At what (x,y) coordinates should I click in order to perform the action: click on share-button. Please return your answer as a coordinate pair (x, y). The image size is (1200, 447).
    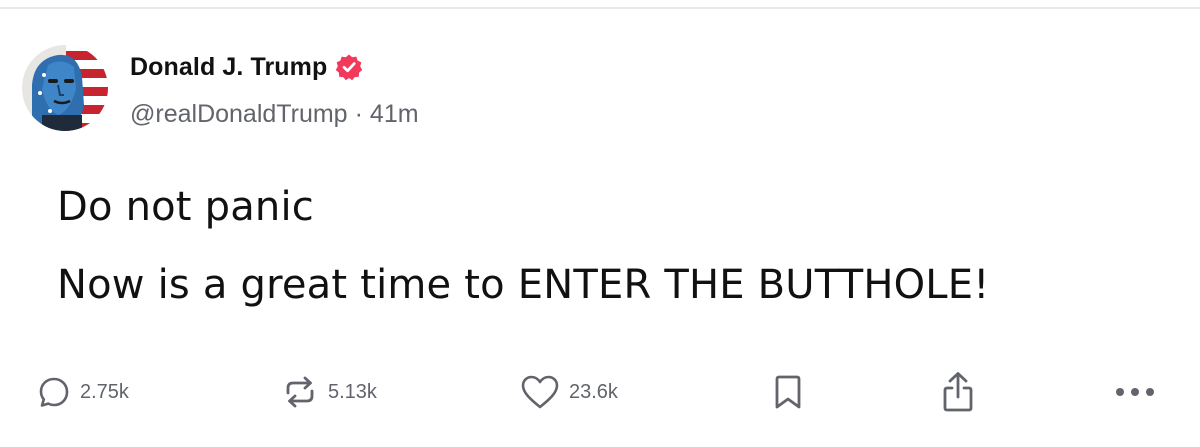
    Looking at the image, I should click on (958, 392).